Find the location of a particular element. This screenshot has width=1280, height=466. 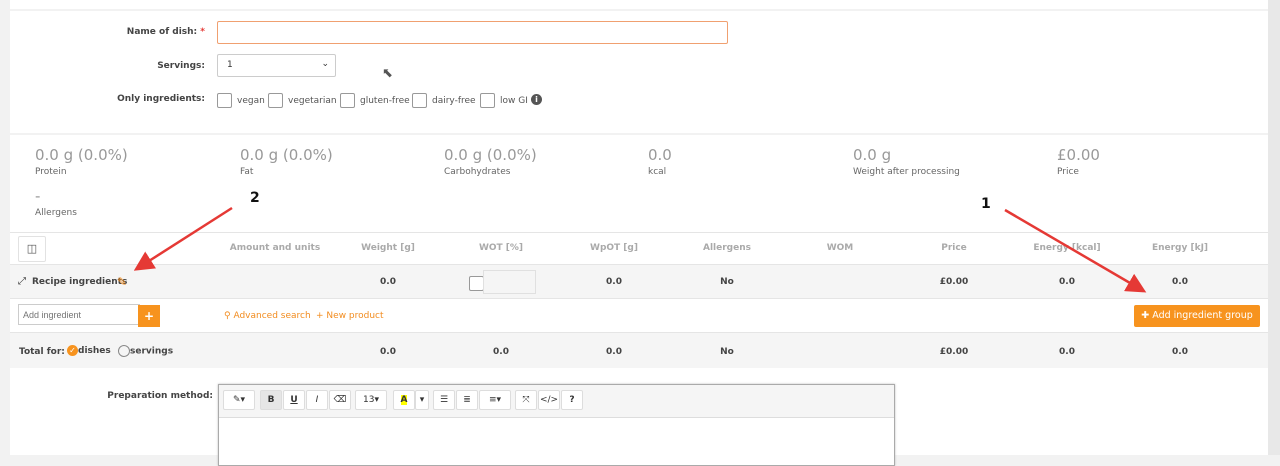

annotation-label-2: 2 is located at coordinates (255, 198).